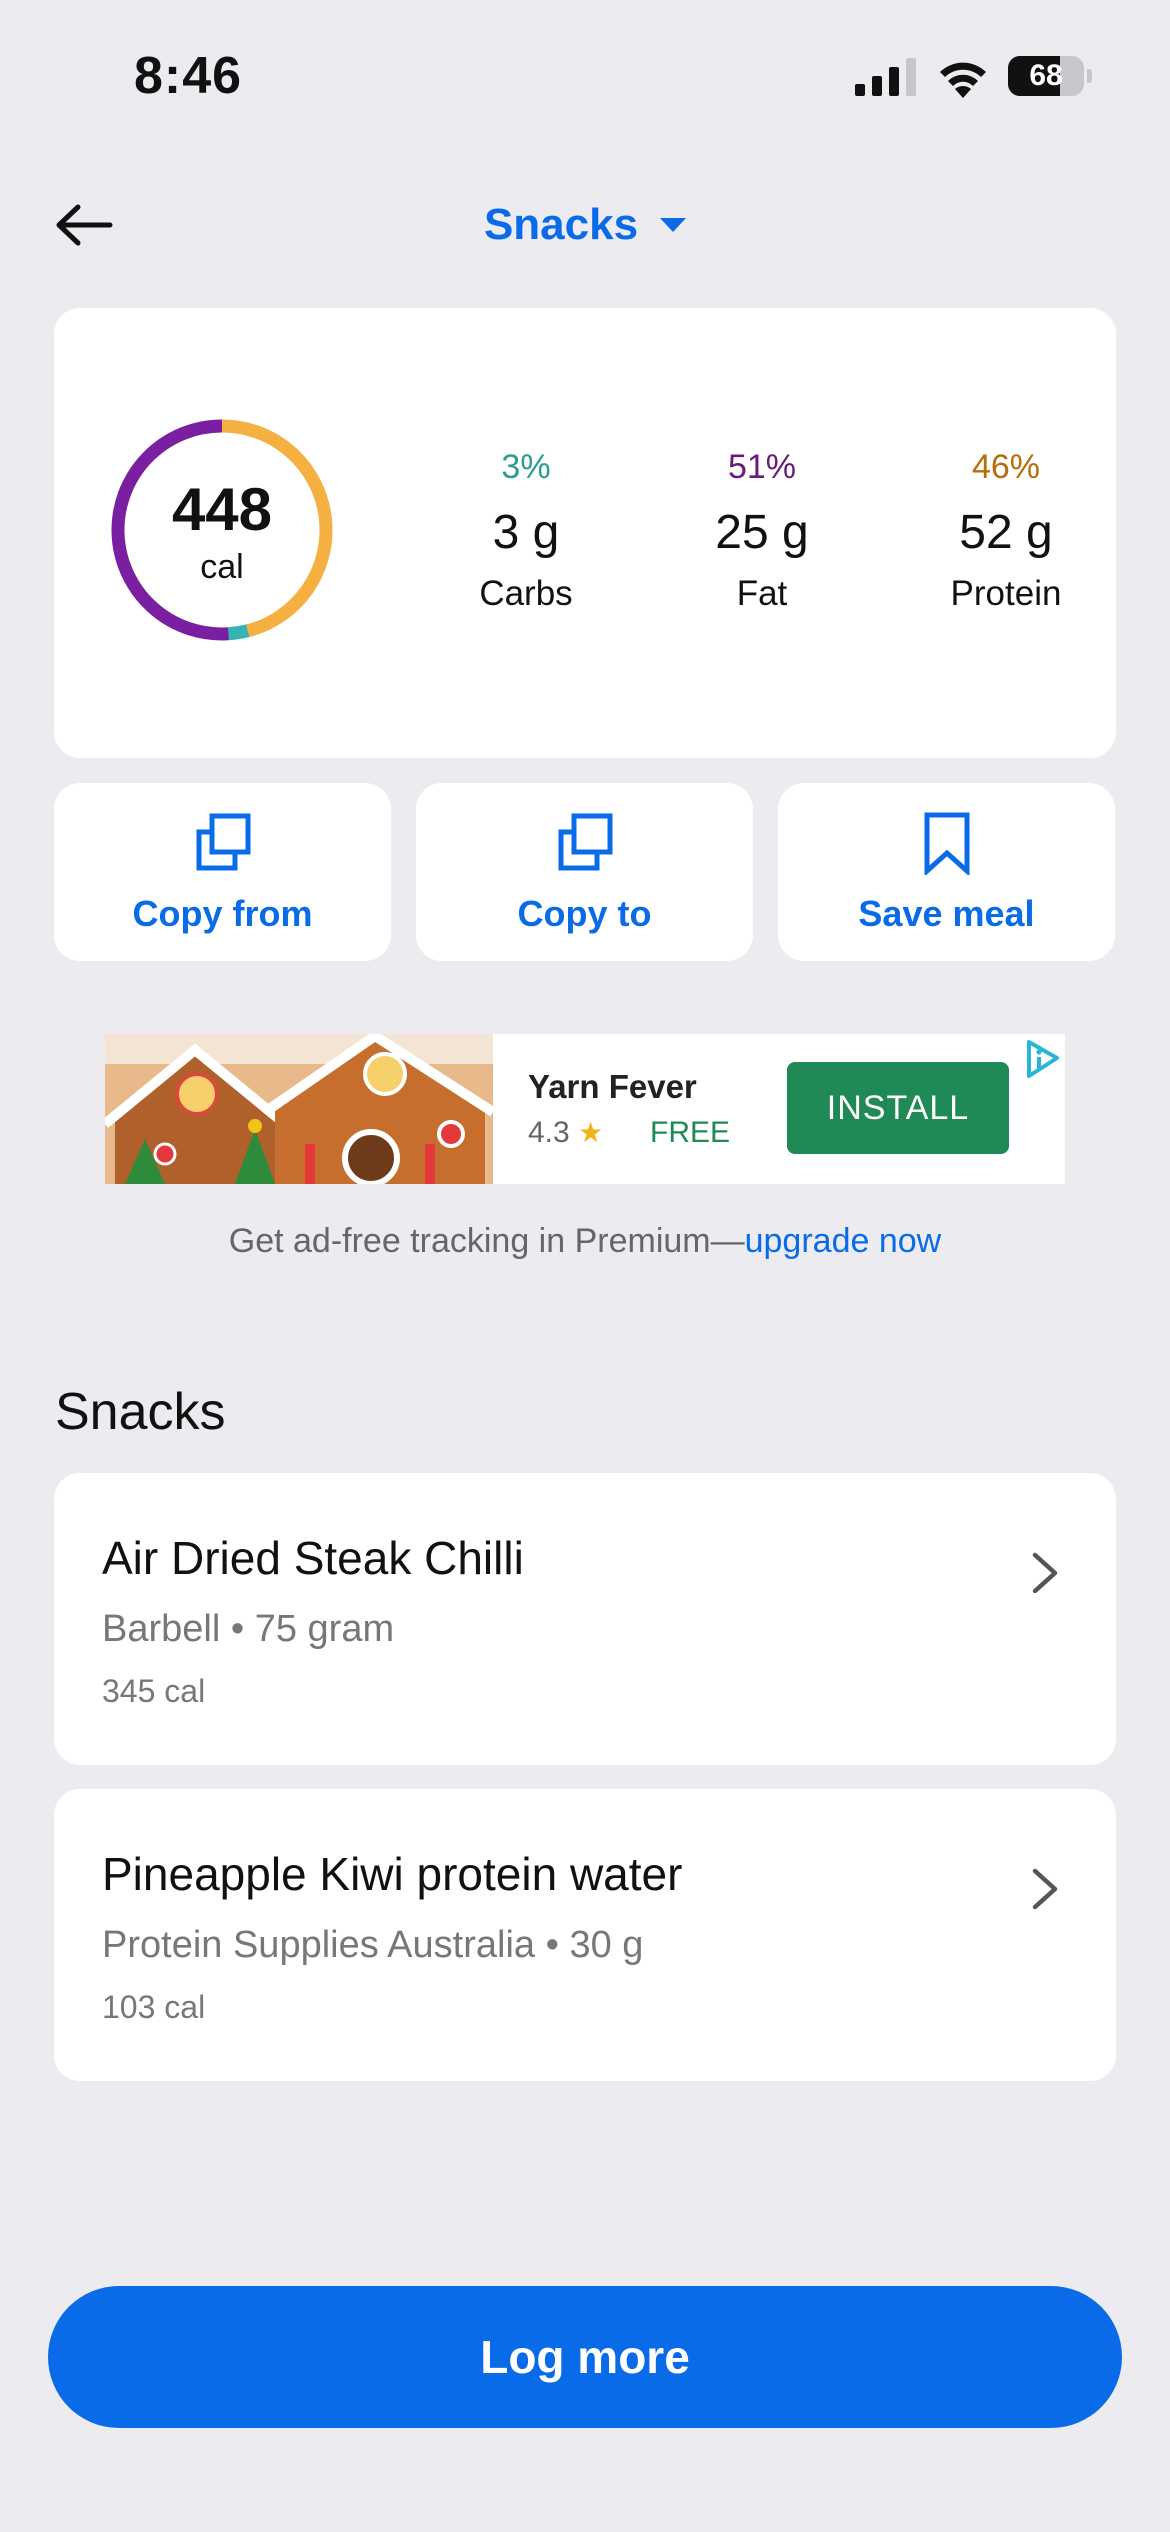 Image resolution: width=1170 pixels, height=2532 pixels. What do you see at coordinates (188, 76) in the screenshot?
I see `status-time: 8:46` at bounding box center [188, 76].